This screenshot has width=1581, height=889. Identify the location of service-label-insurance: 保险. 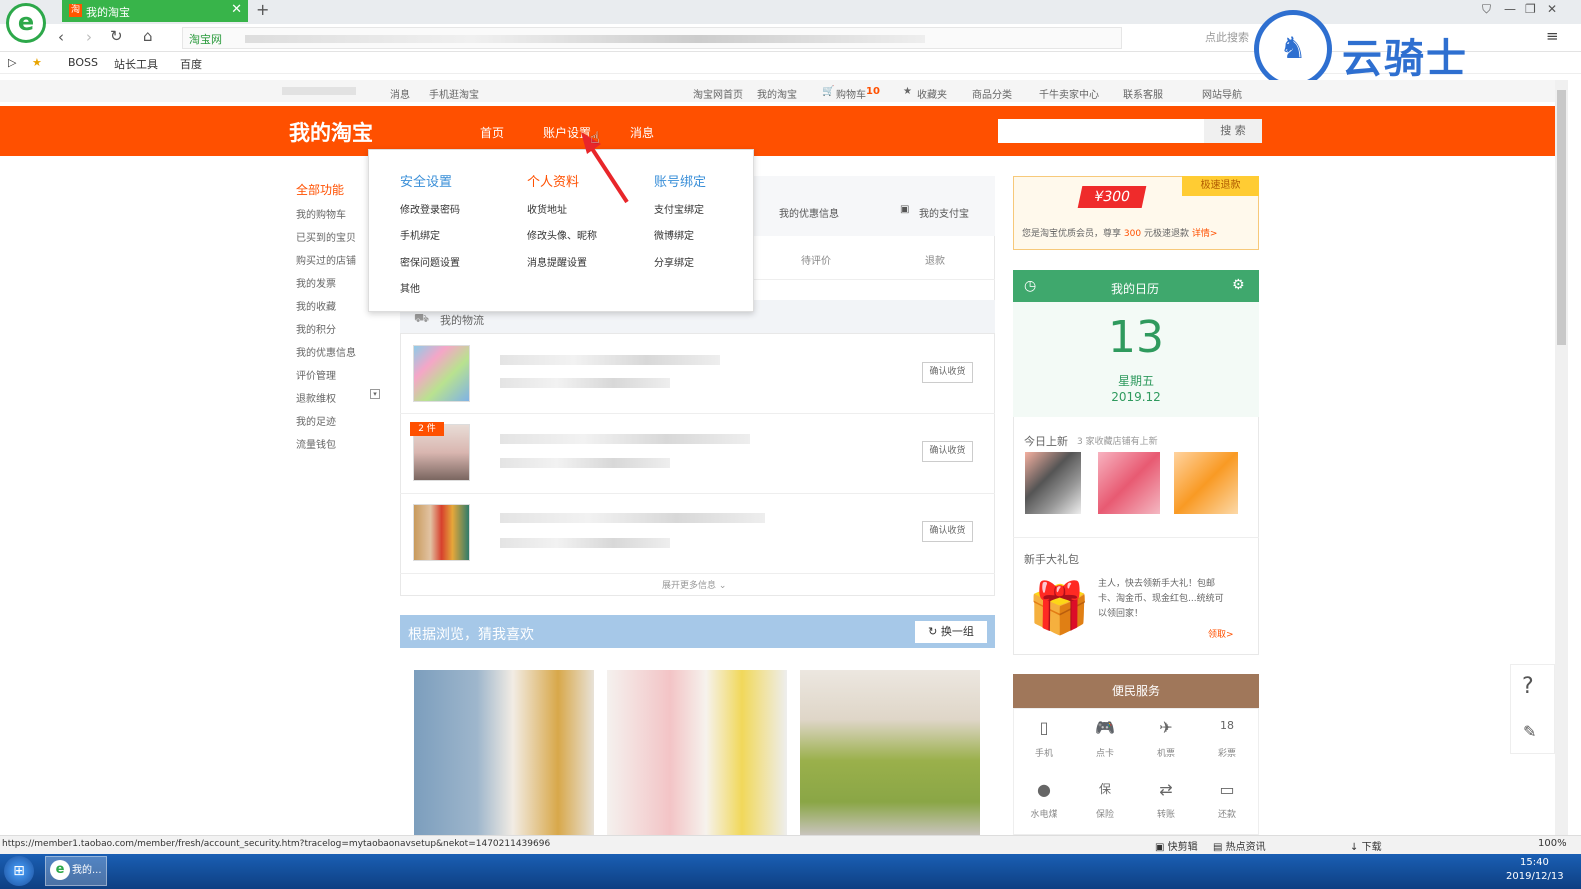
(1105, 813).